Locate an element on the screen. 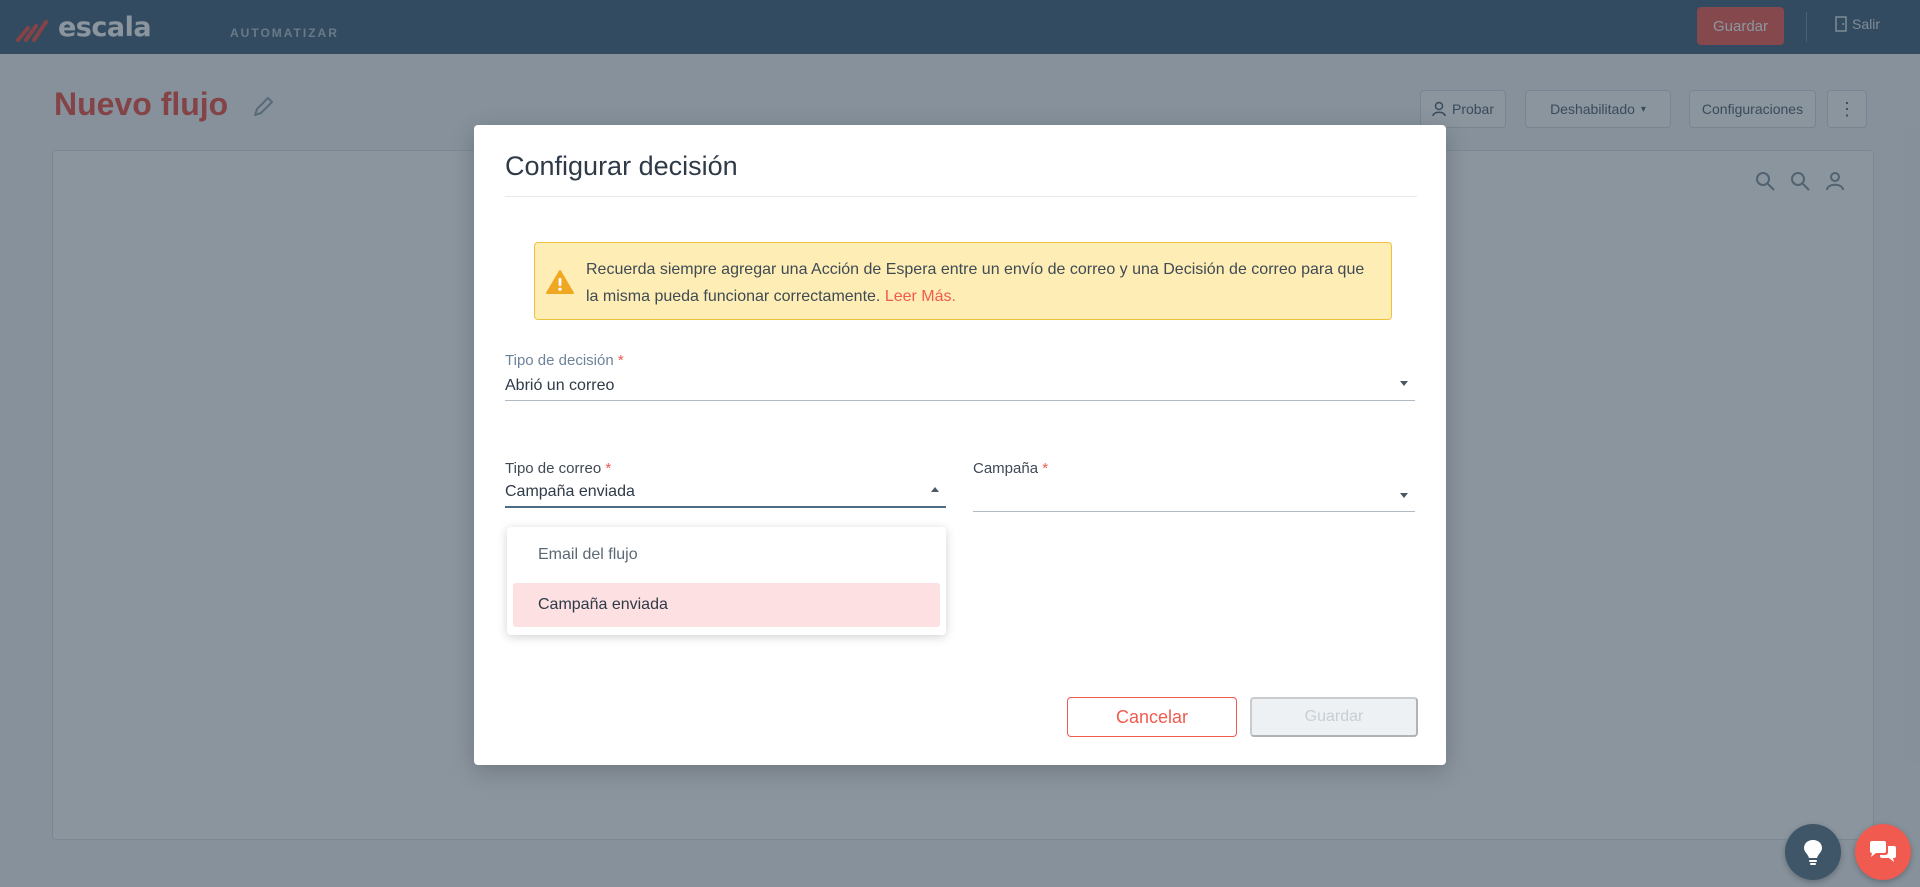 Image resolution: width=1920 pixels, height=887 pixels. cancel-button: Cancelar is located at coordinates (1152, 717).